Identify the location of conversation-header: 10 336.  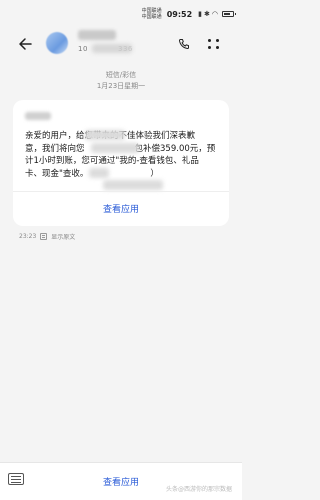
(121, 44).